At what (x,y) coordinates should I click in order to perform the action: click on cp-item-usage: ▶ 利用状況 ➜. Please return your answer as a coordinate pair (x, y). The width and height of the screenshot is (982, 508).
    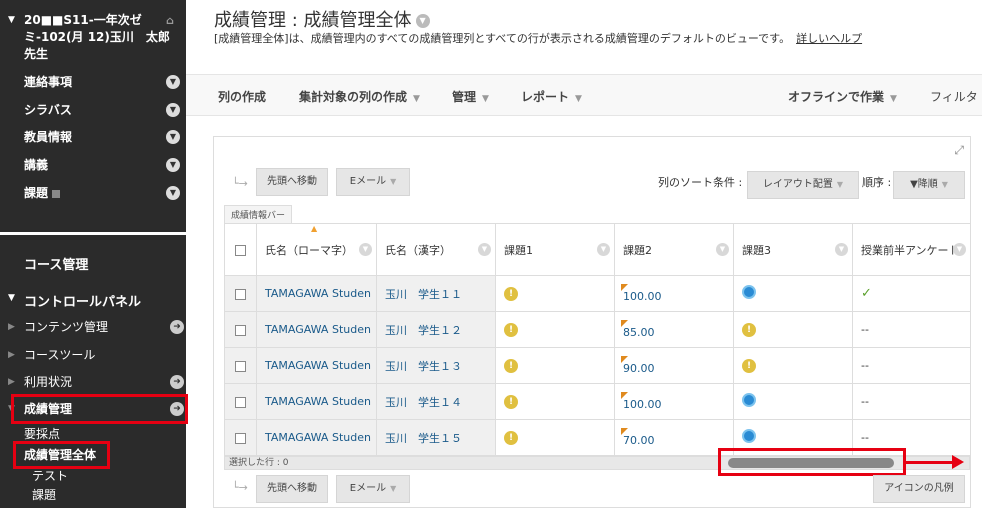
    Looking at the image, I should click on (96, 382).